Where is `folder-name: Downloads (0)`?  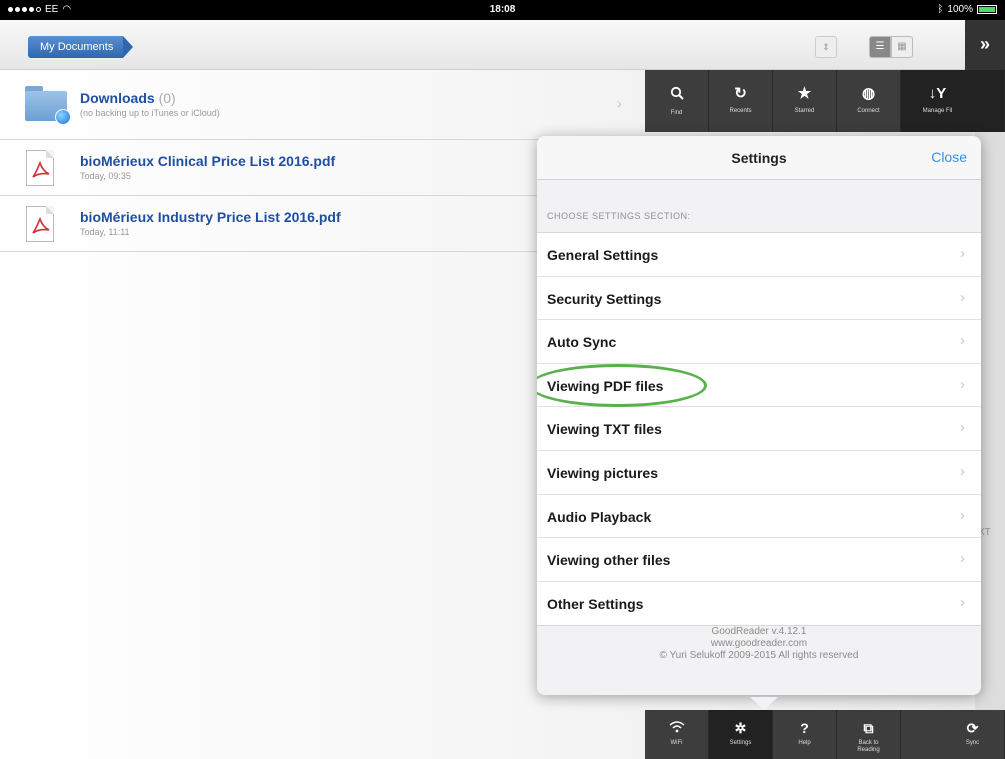
folder-name: Downloads (0) is located at coordinates (128, 98).